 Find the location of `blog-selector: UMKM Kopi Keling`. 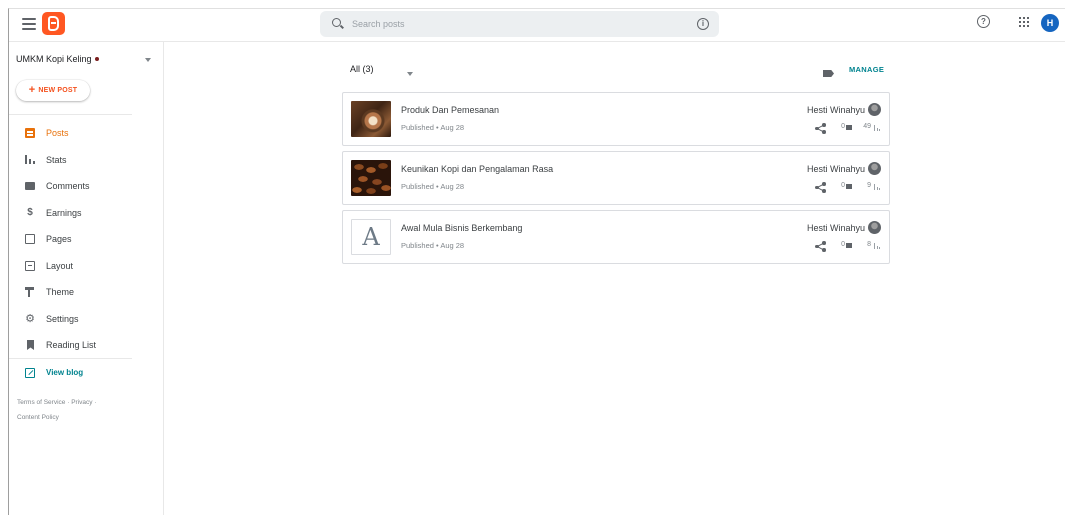

blog-selector: UMKM Kopi Keling is located at coordinates (83, 62).